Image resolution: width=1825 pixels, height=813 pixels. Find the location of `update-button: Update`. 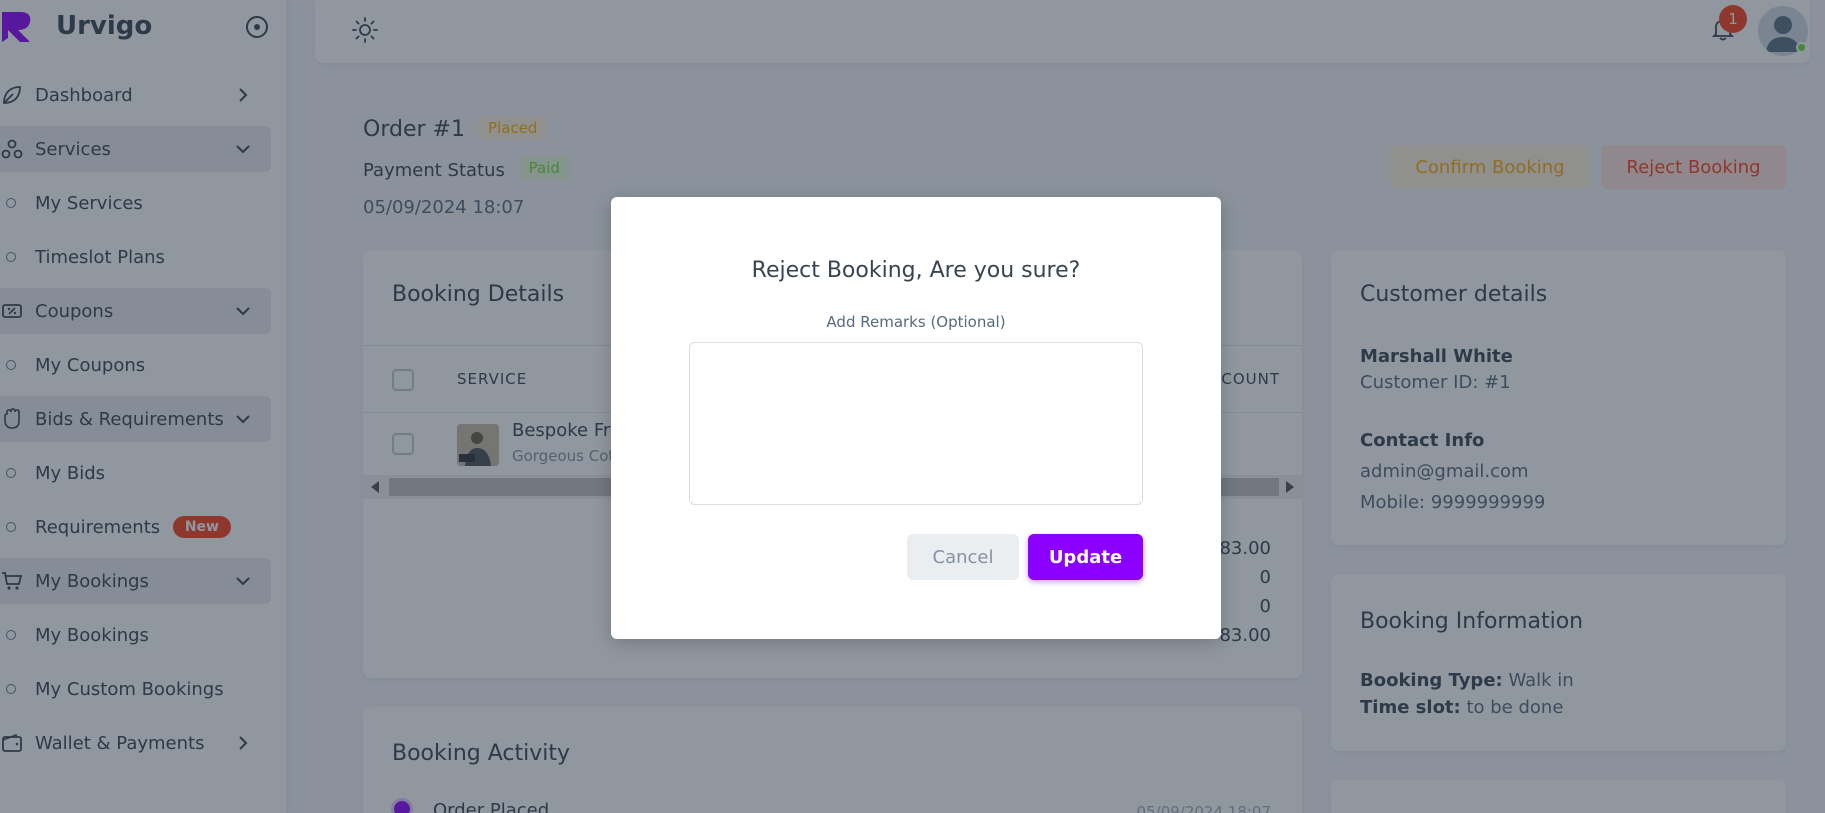

update-button: Update is located at coordinates (1085, 557).